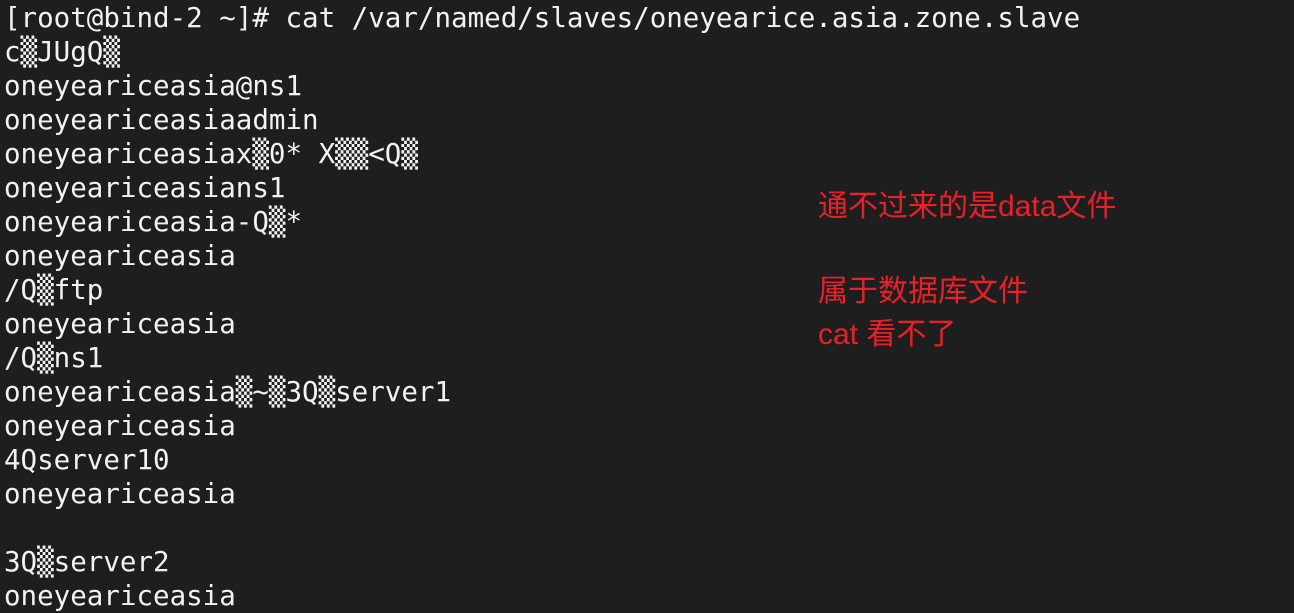  I want to click on output-line: 3Q▒server2, so click(87, 562).